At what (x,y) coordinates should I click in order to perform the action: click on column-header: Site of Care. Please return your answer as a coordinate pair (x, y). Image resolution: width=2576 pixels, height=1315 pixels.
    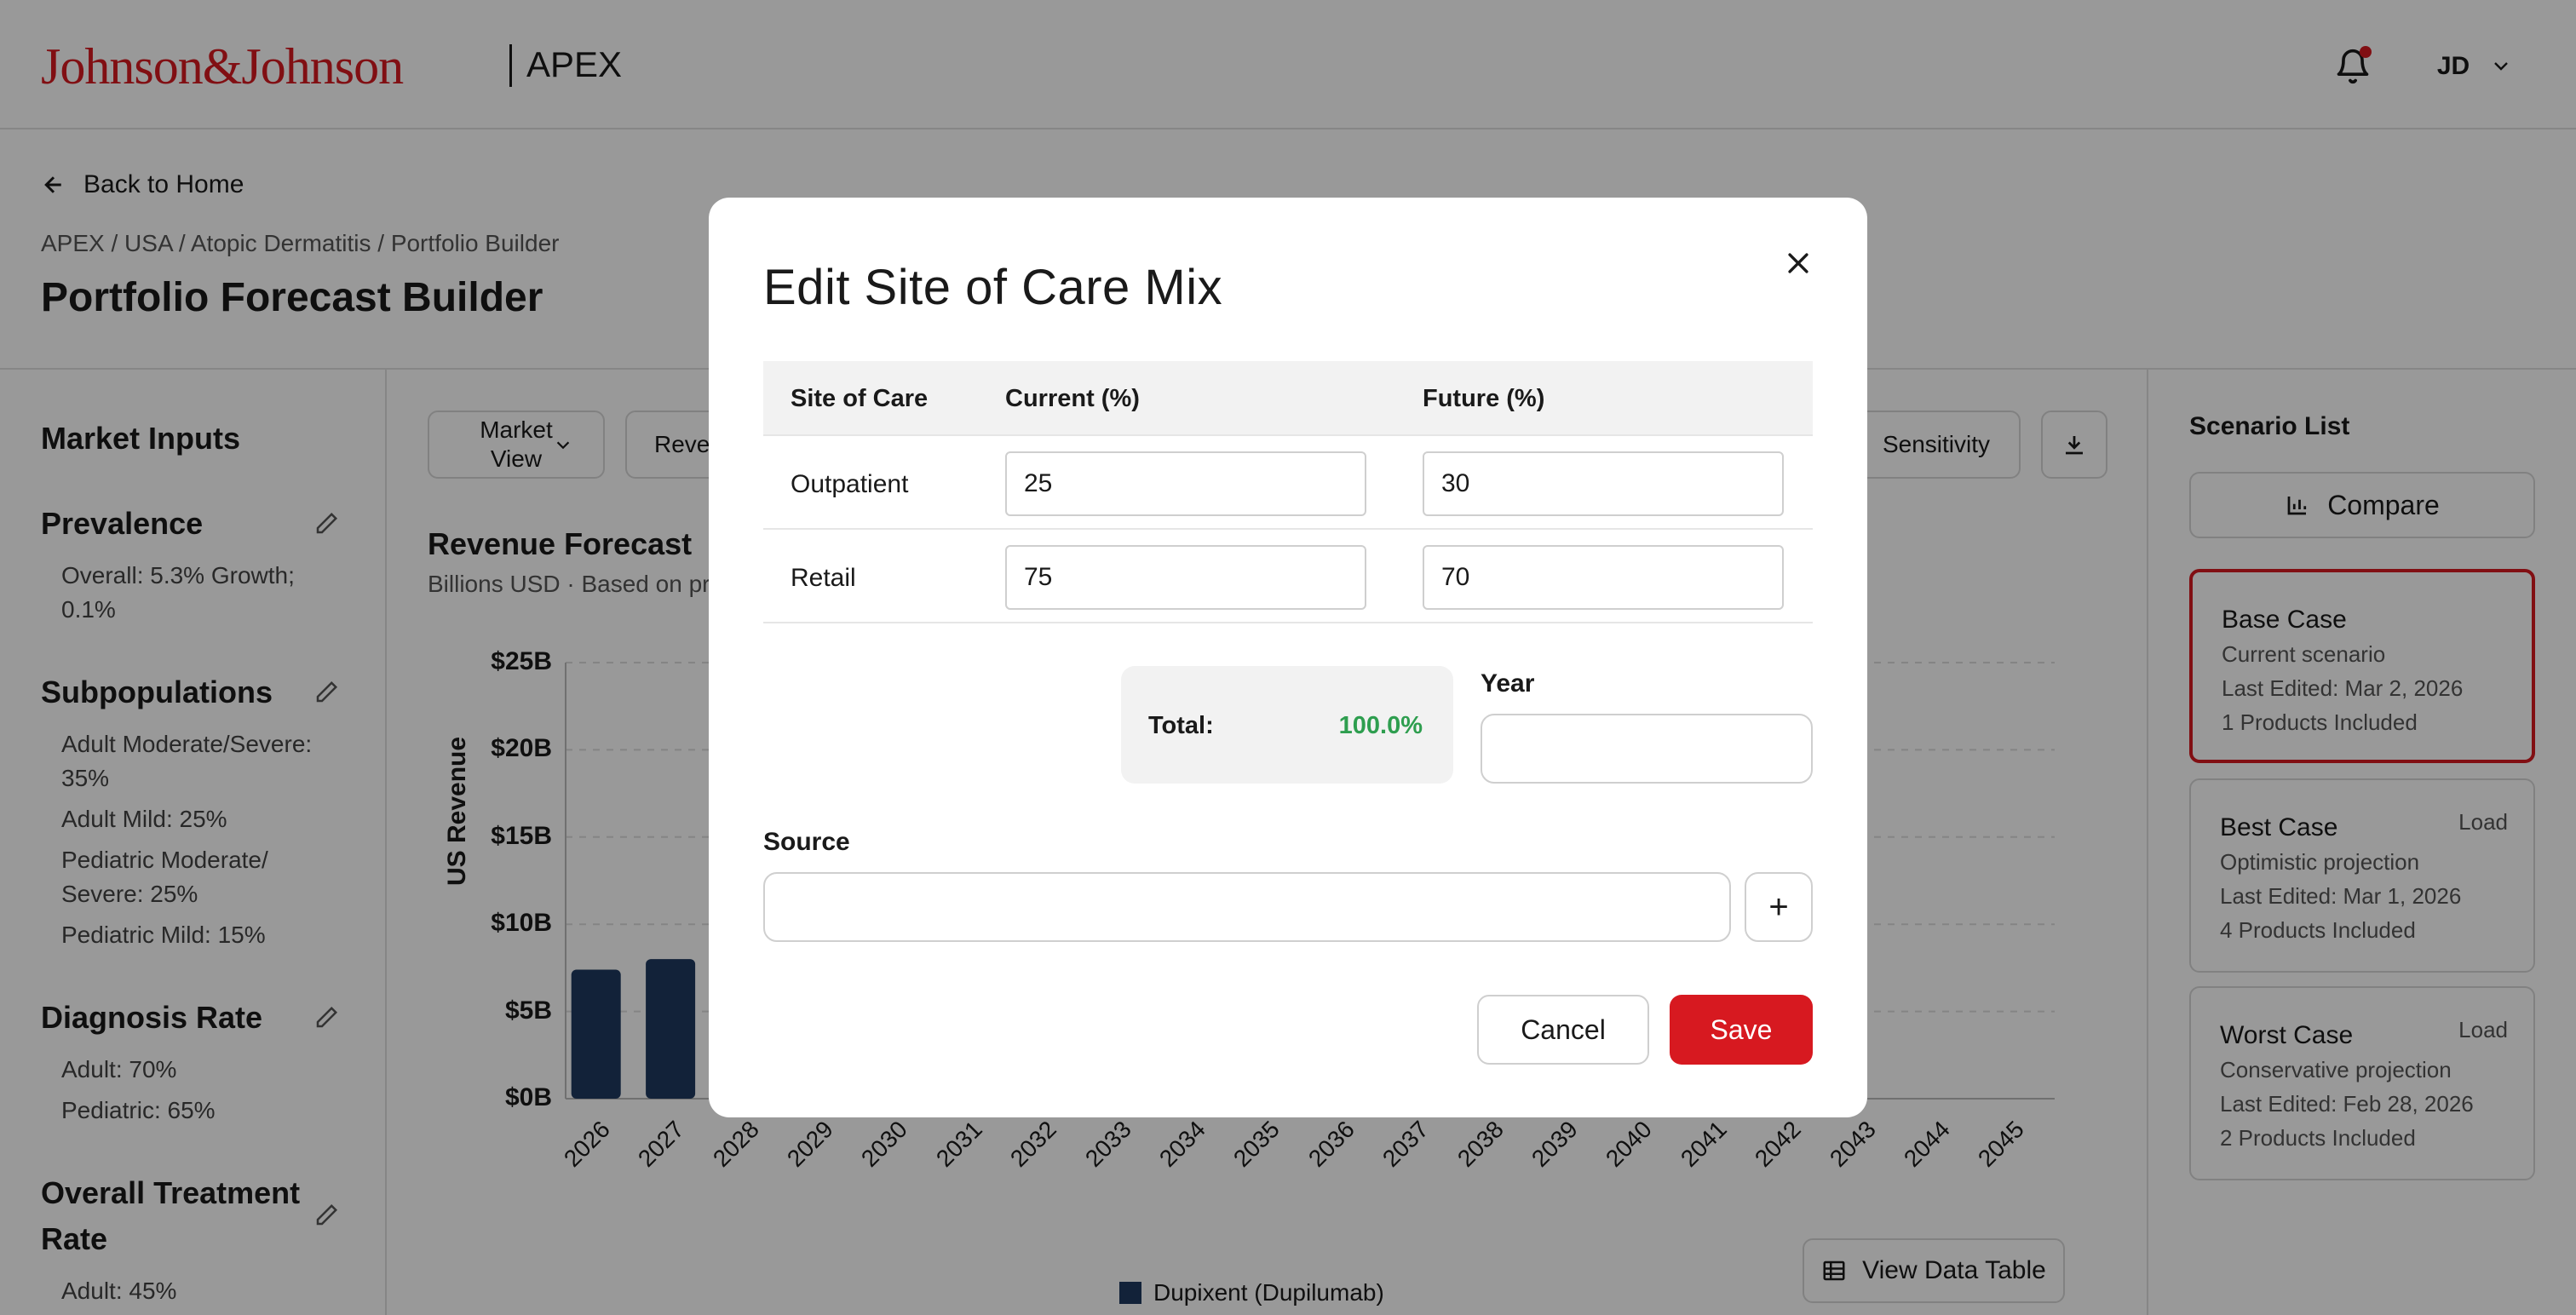
    Looking at the image, I should click on (860, 398).